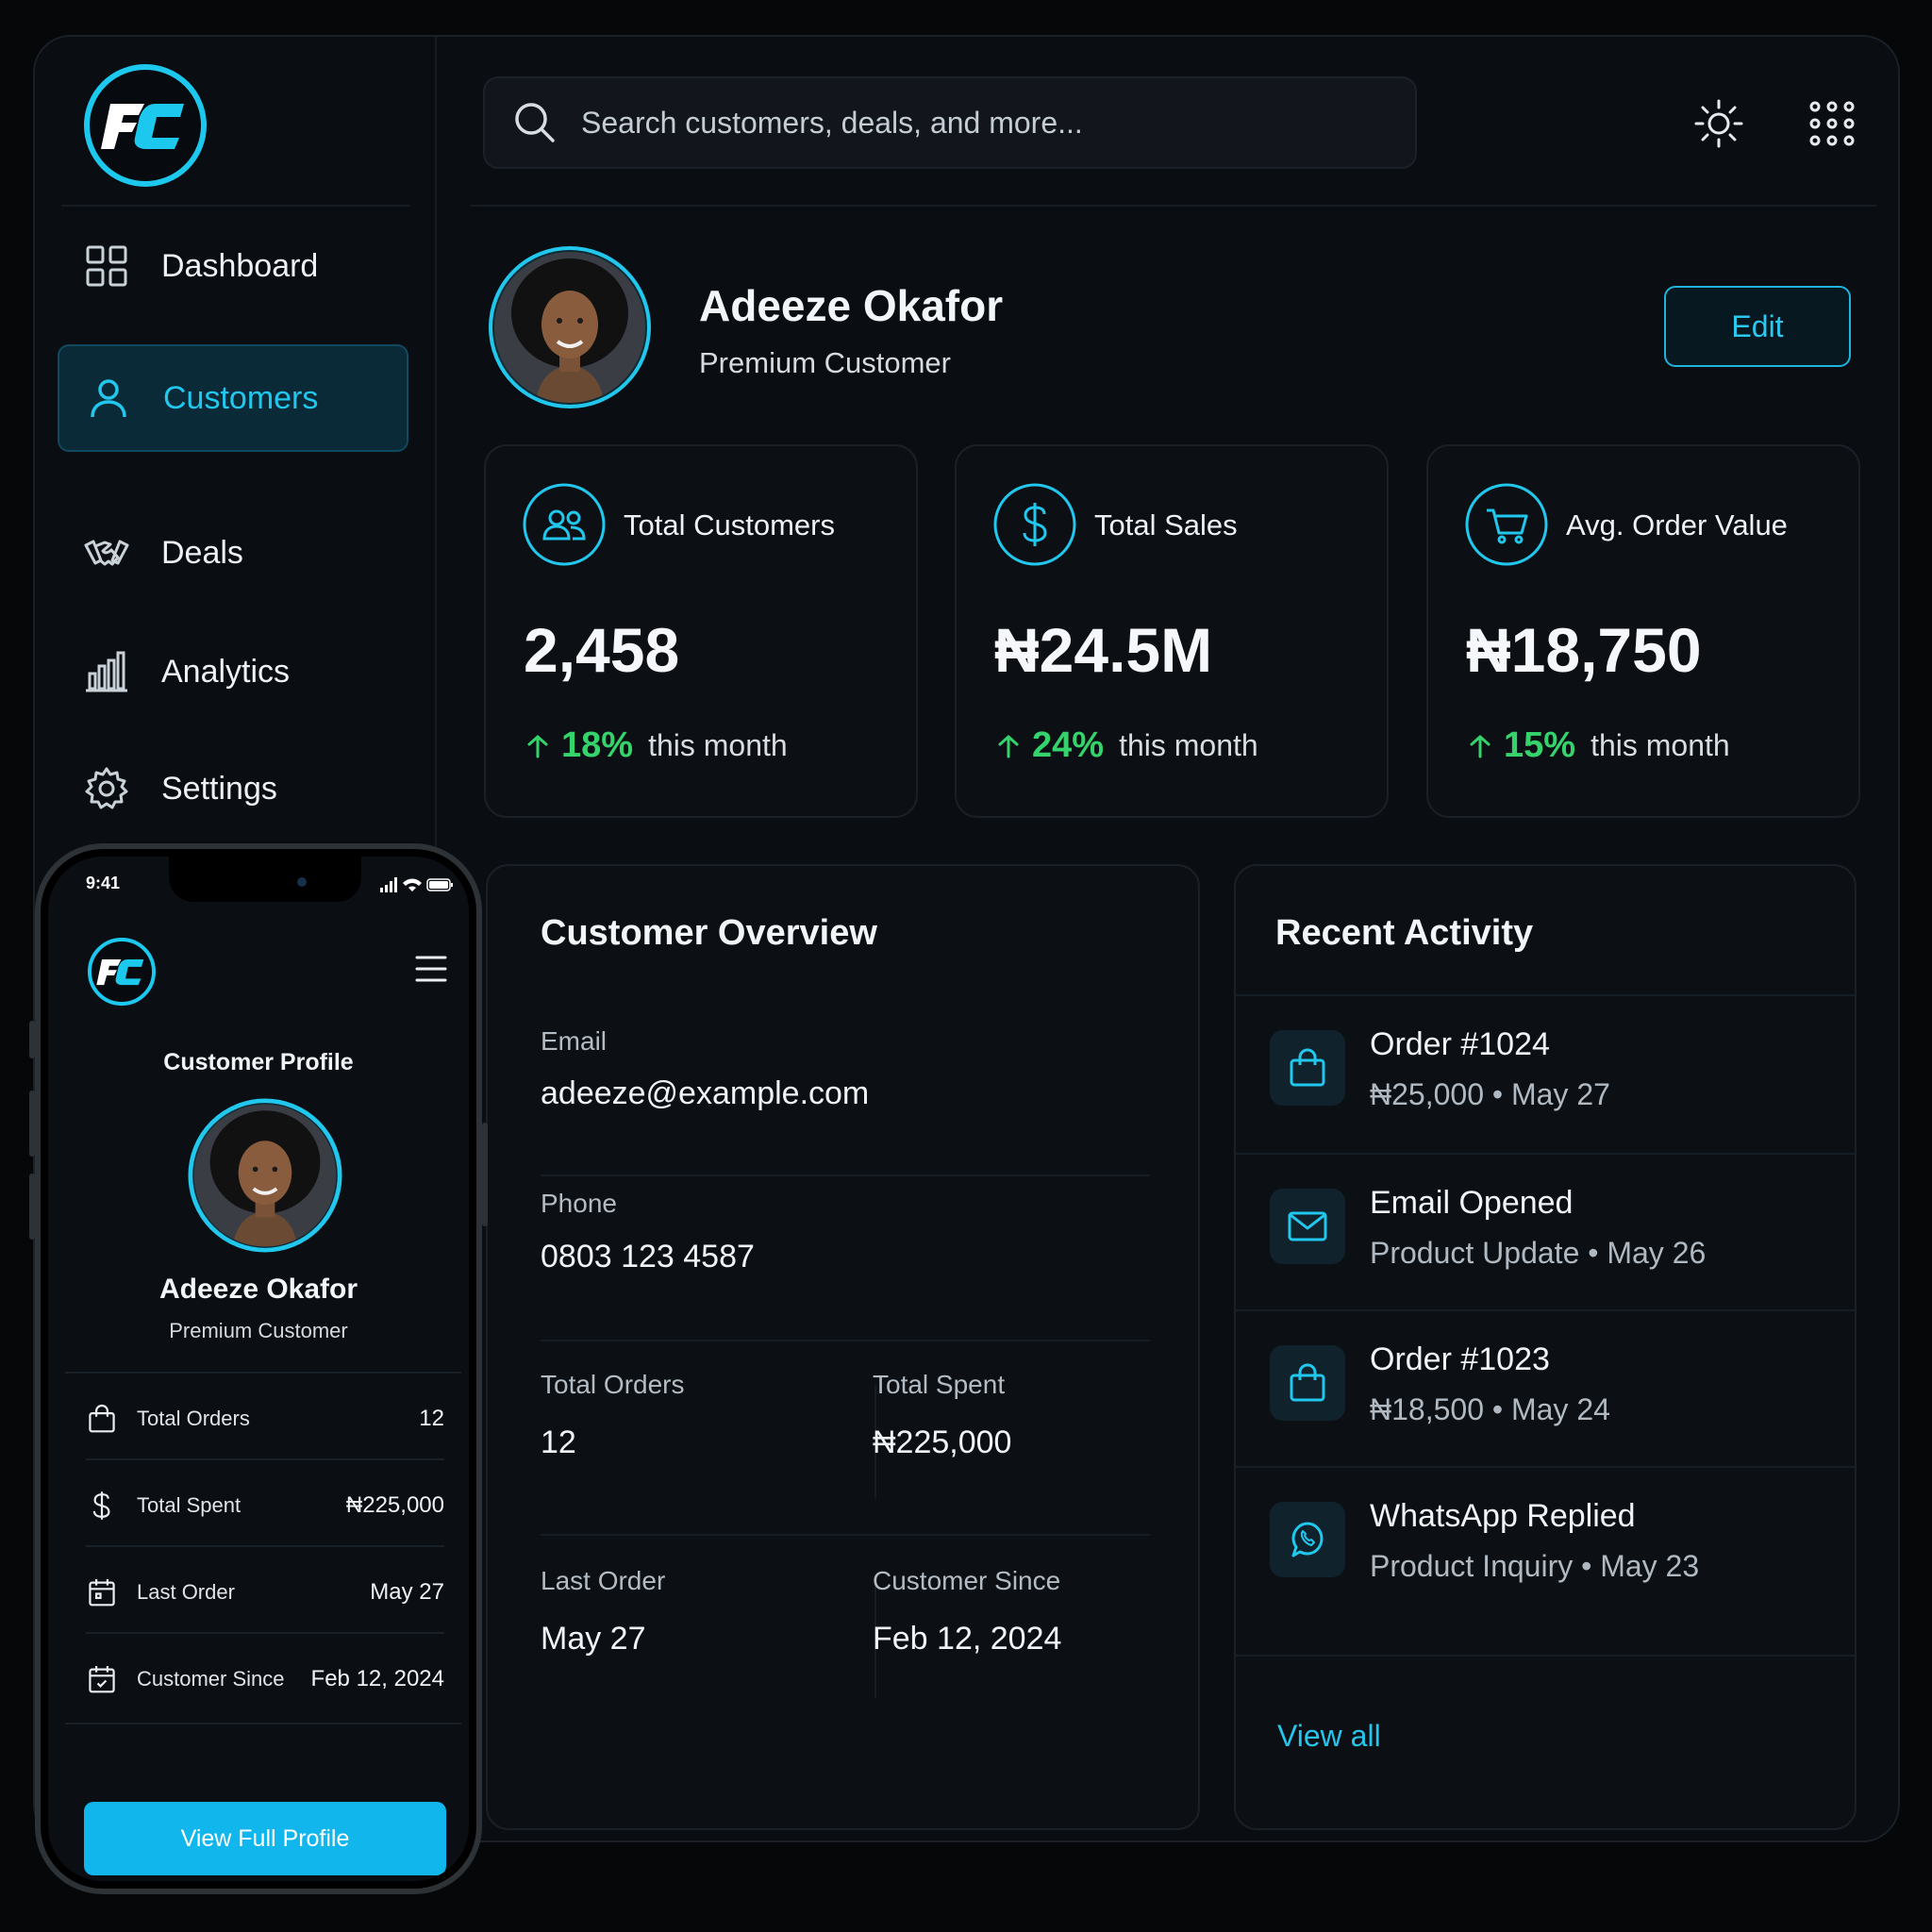 Image resolution: width=1932 pixels, height=1932 pixels. Describe the element at coordinates (1719, 123) in the screenshot. I see `sun-icon` at that location.